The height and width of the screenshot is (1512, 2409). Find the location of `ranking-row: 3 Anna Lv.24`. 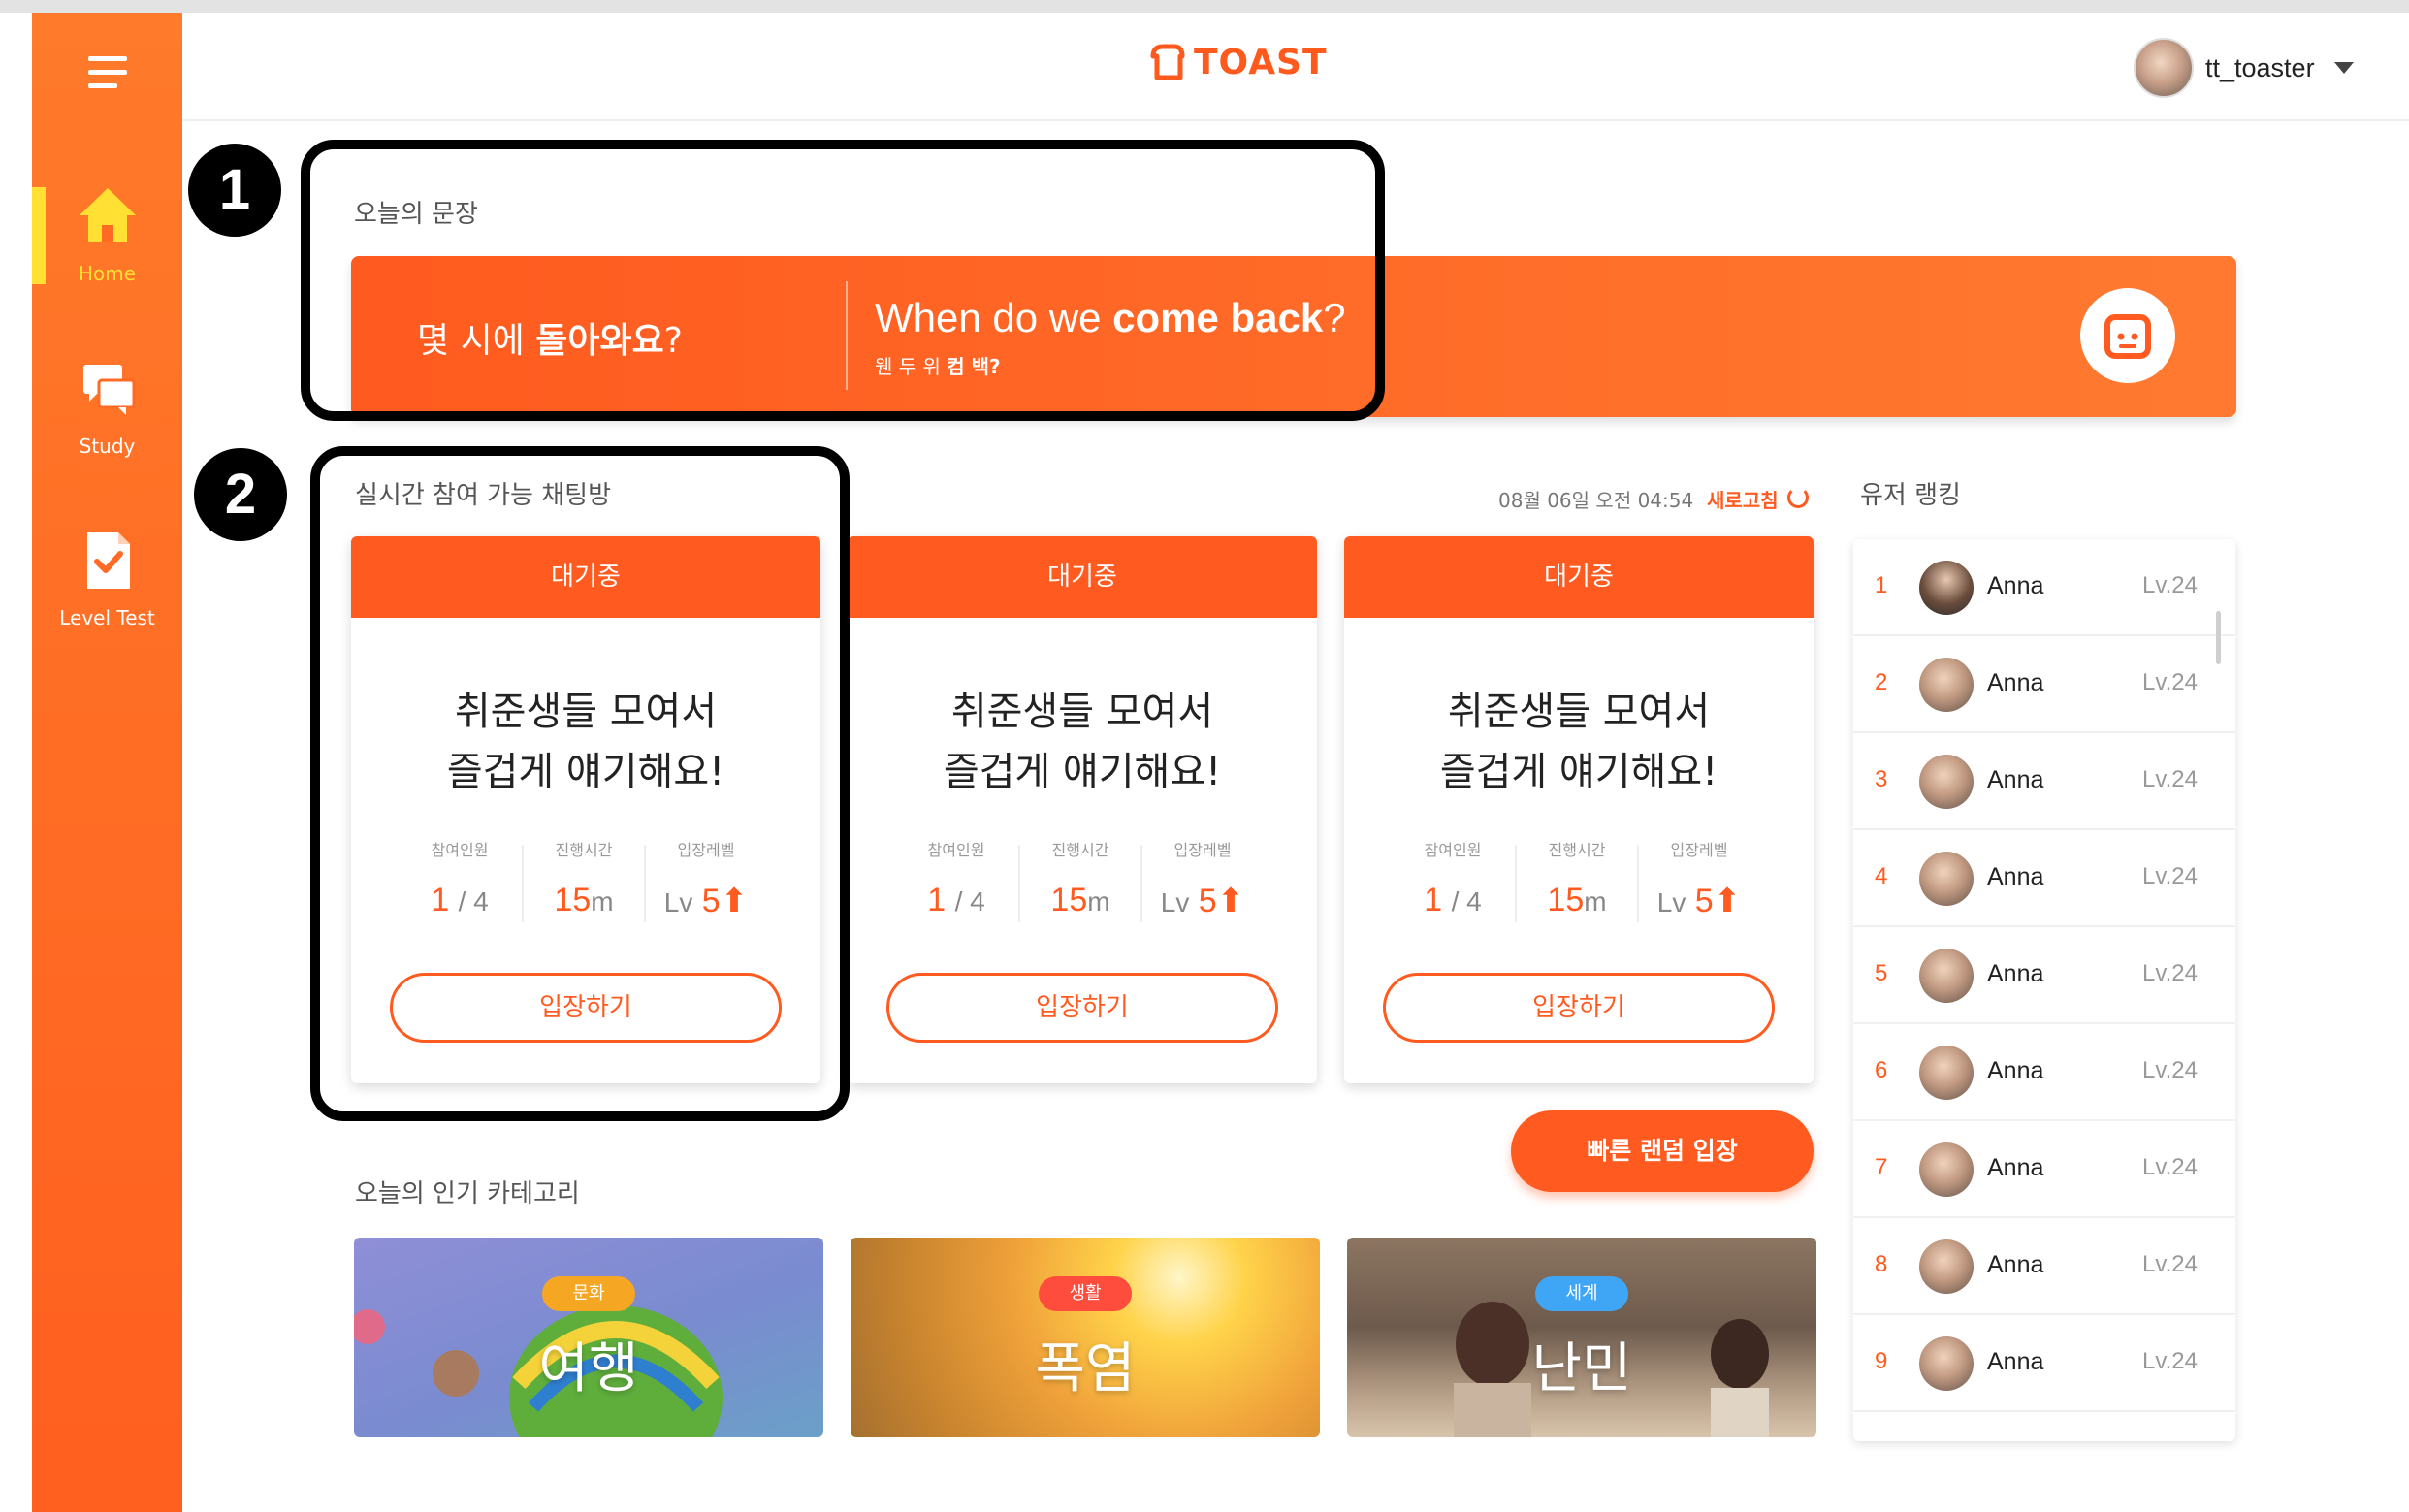

ranking-row: 3 Anna Lv.24 is located at coordinates (2044, 781).